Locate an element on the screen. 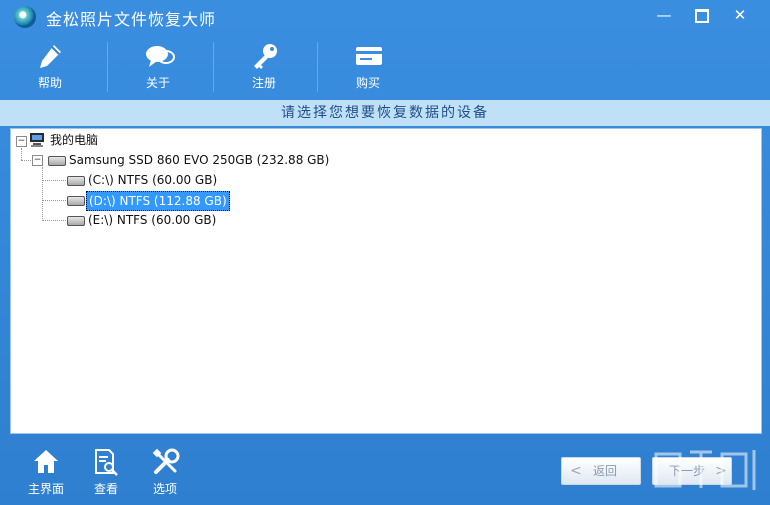  tree-node-partition-e: (E:\) NTFS (60.00 GB) is located at coordinates (152, 220).